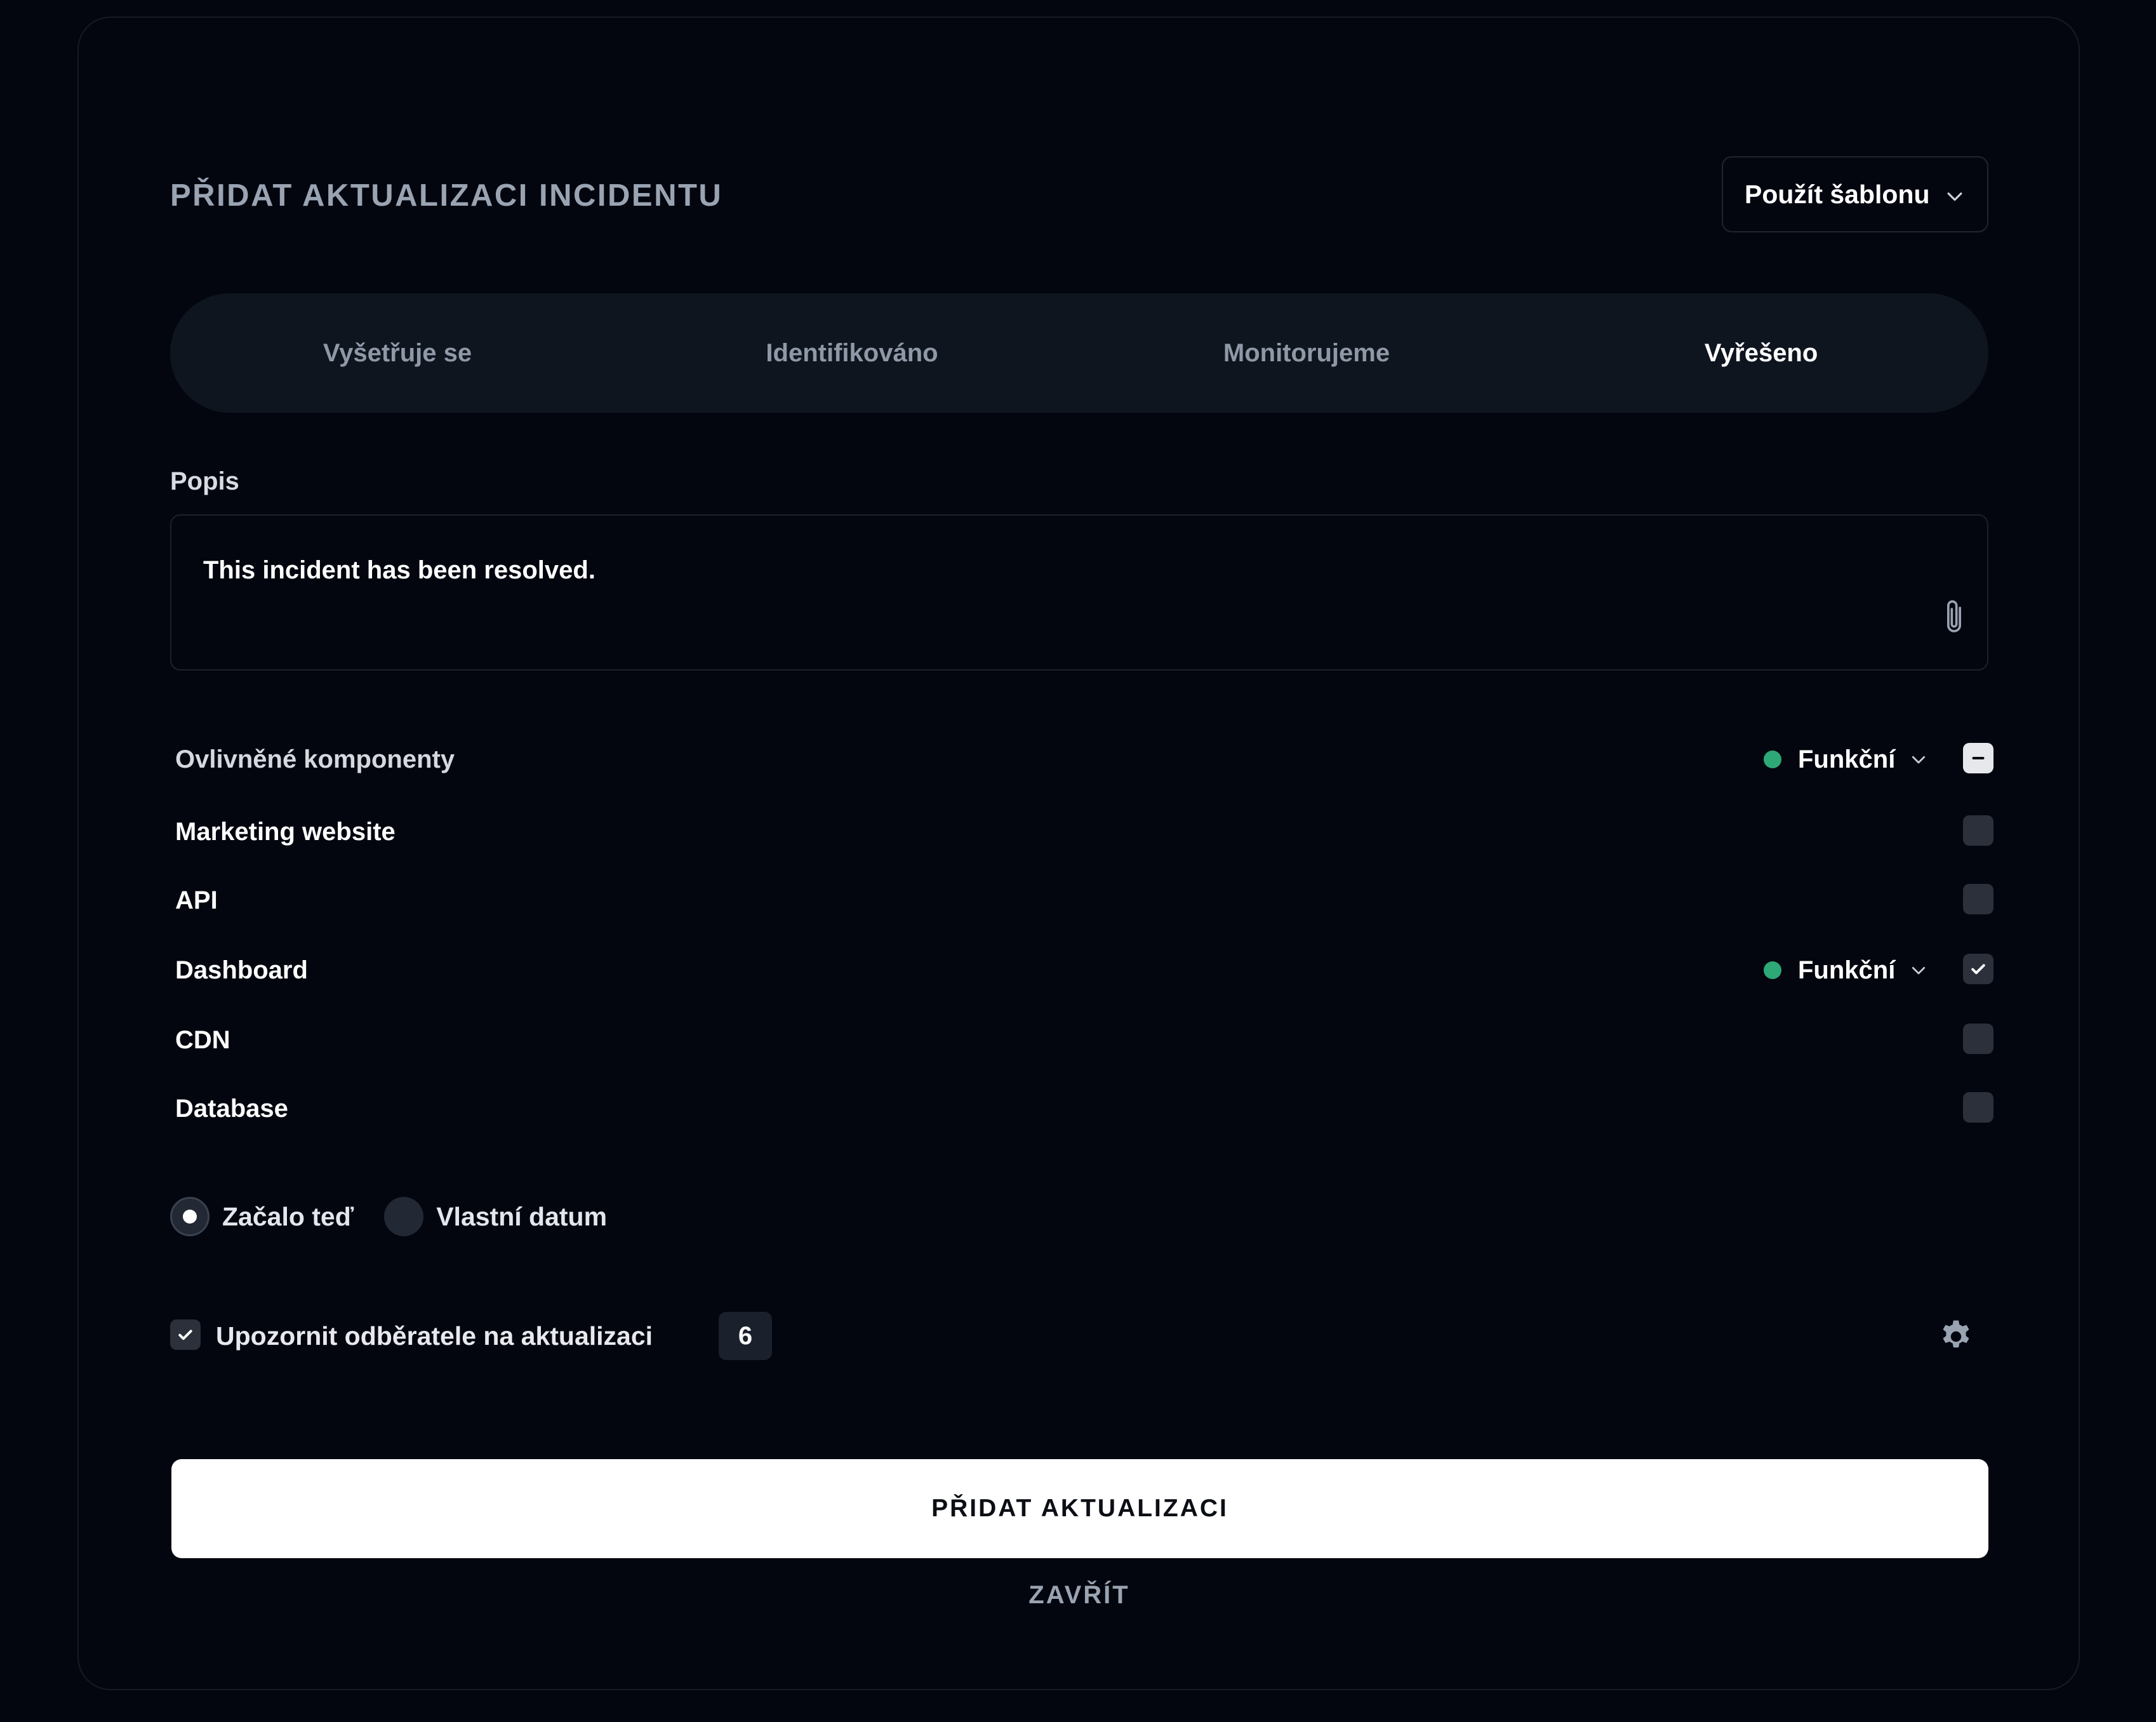  What do you see at coordinates (397, 353) in the screenshot?
I see `tab-investigating: Vyšetřuje se` at bounding box center [397, 353].